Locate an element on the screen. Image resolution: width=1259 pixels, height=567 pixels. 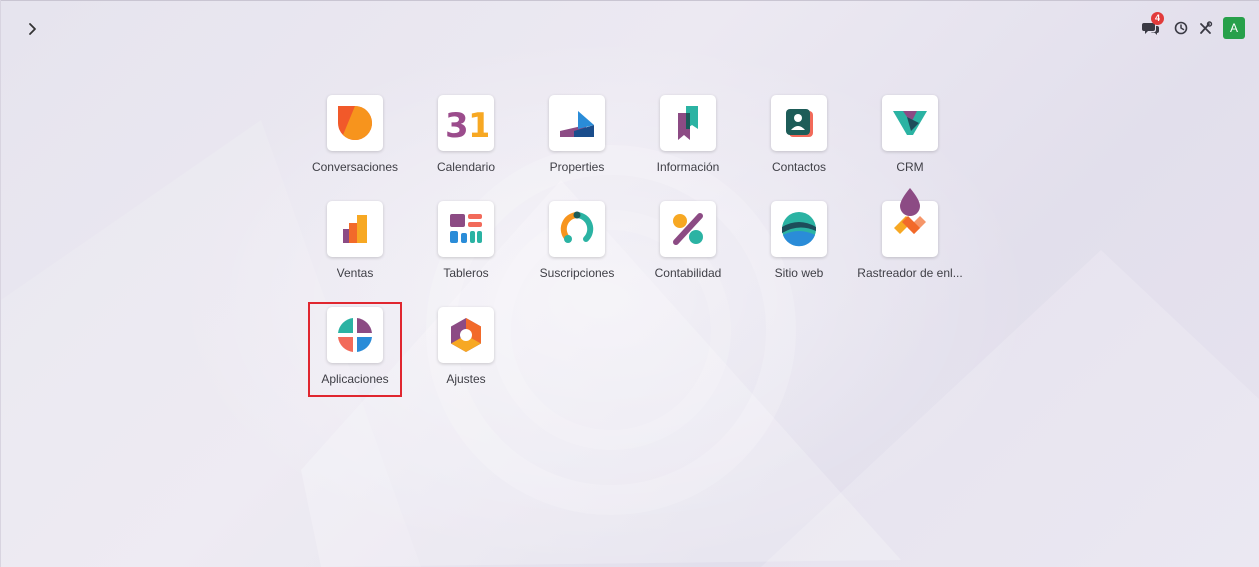
app-suscripciones: Suscripciones is located at coordinates (577, 251).